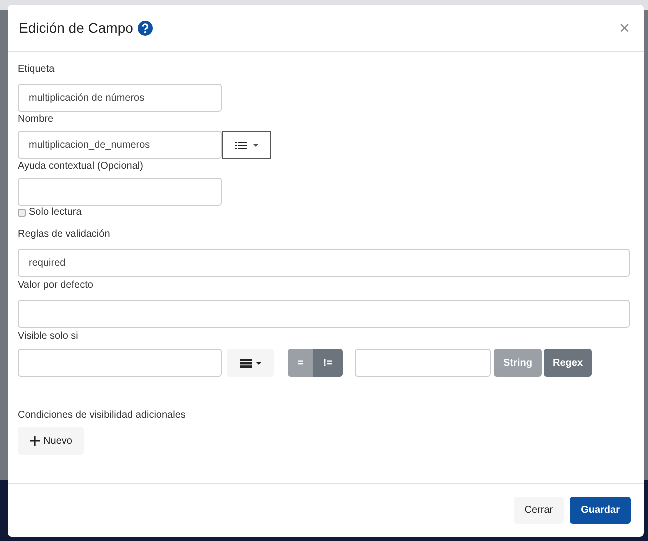 The width and height of the screenshot is (648, 541). I want to click on save-button: Guardar, so click(600, 510).